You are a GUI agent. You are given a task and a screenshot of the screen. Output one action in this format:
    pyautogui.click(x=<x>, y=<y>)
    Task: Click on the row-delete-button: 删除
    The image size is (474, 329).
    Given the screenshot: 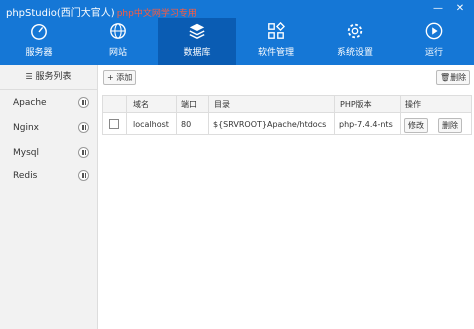 What is the action you would take?
    pyautogui.click(x=450, y=125)
    